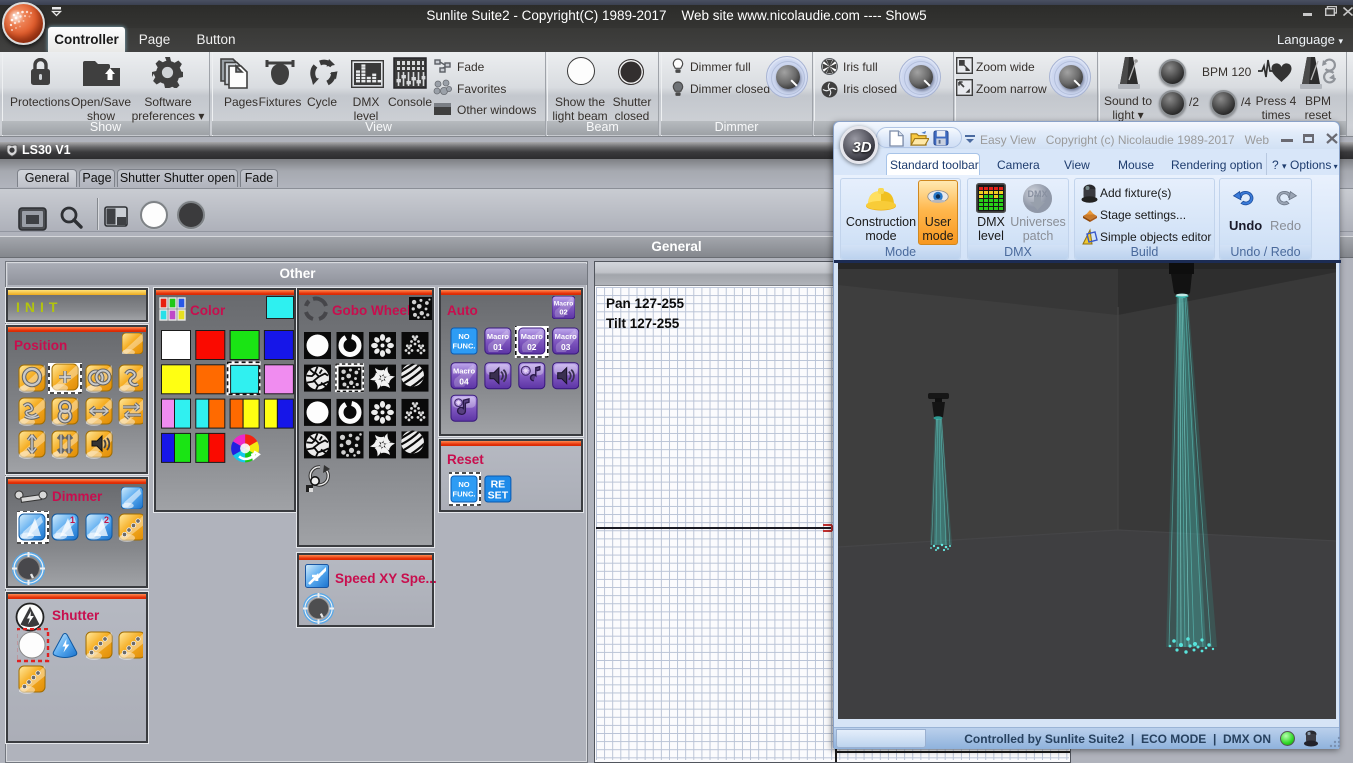 This screenshot has width=1353, height=763. What do you see at coordinates (498, 496) in the screenshot?
I see `svg-text: SET` at bounding box center [498, 496].